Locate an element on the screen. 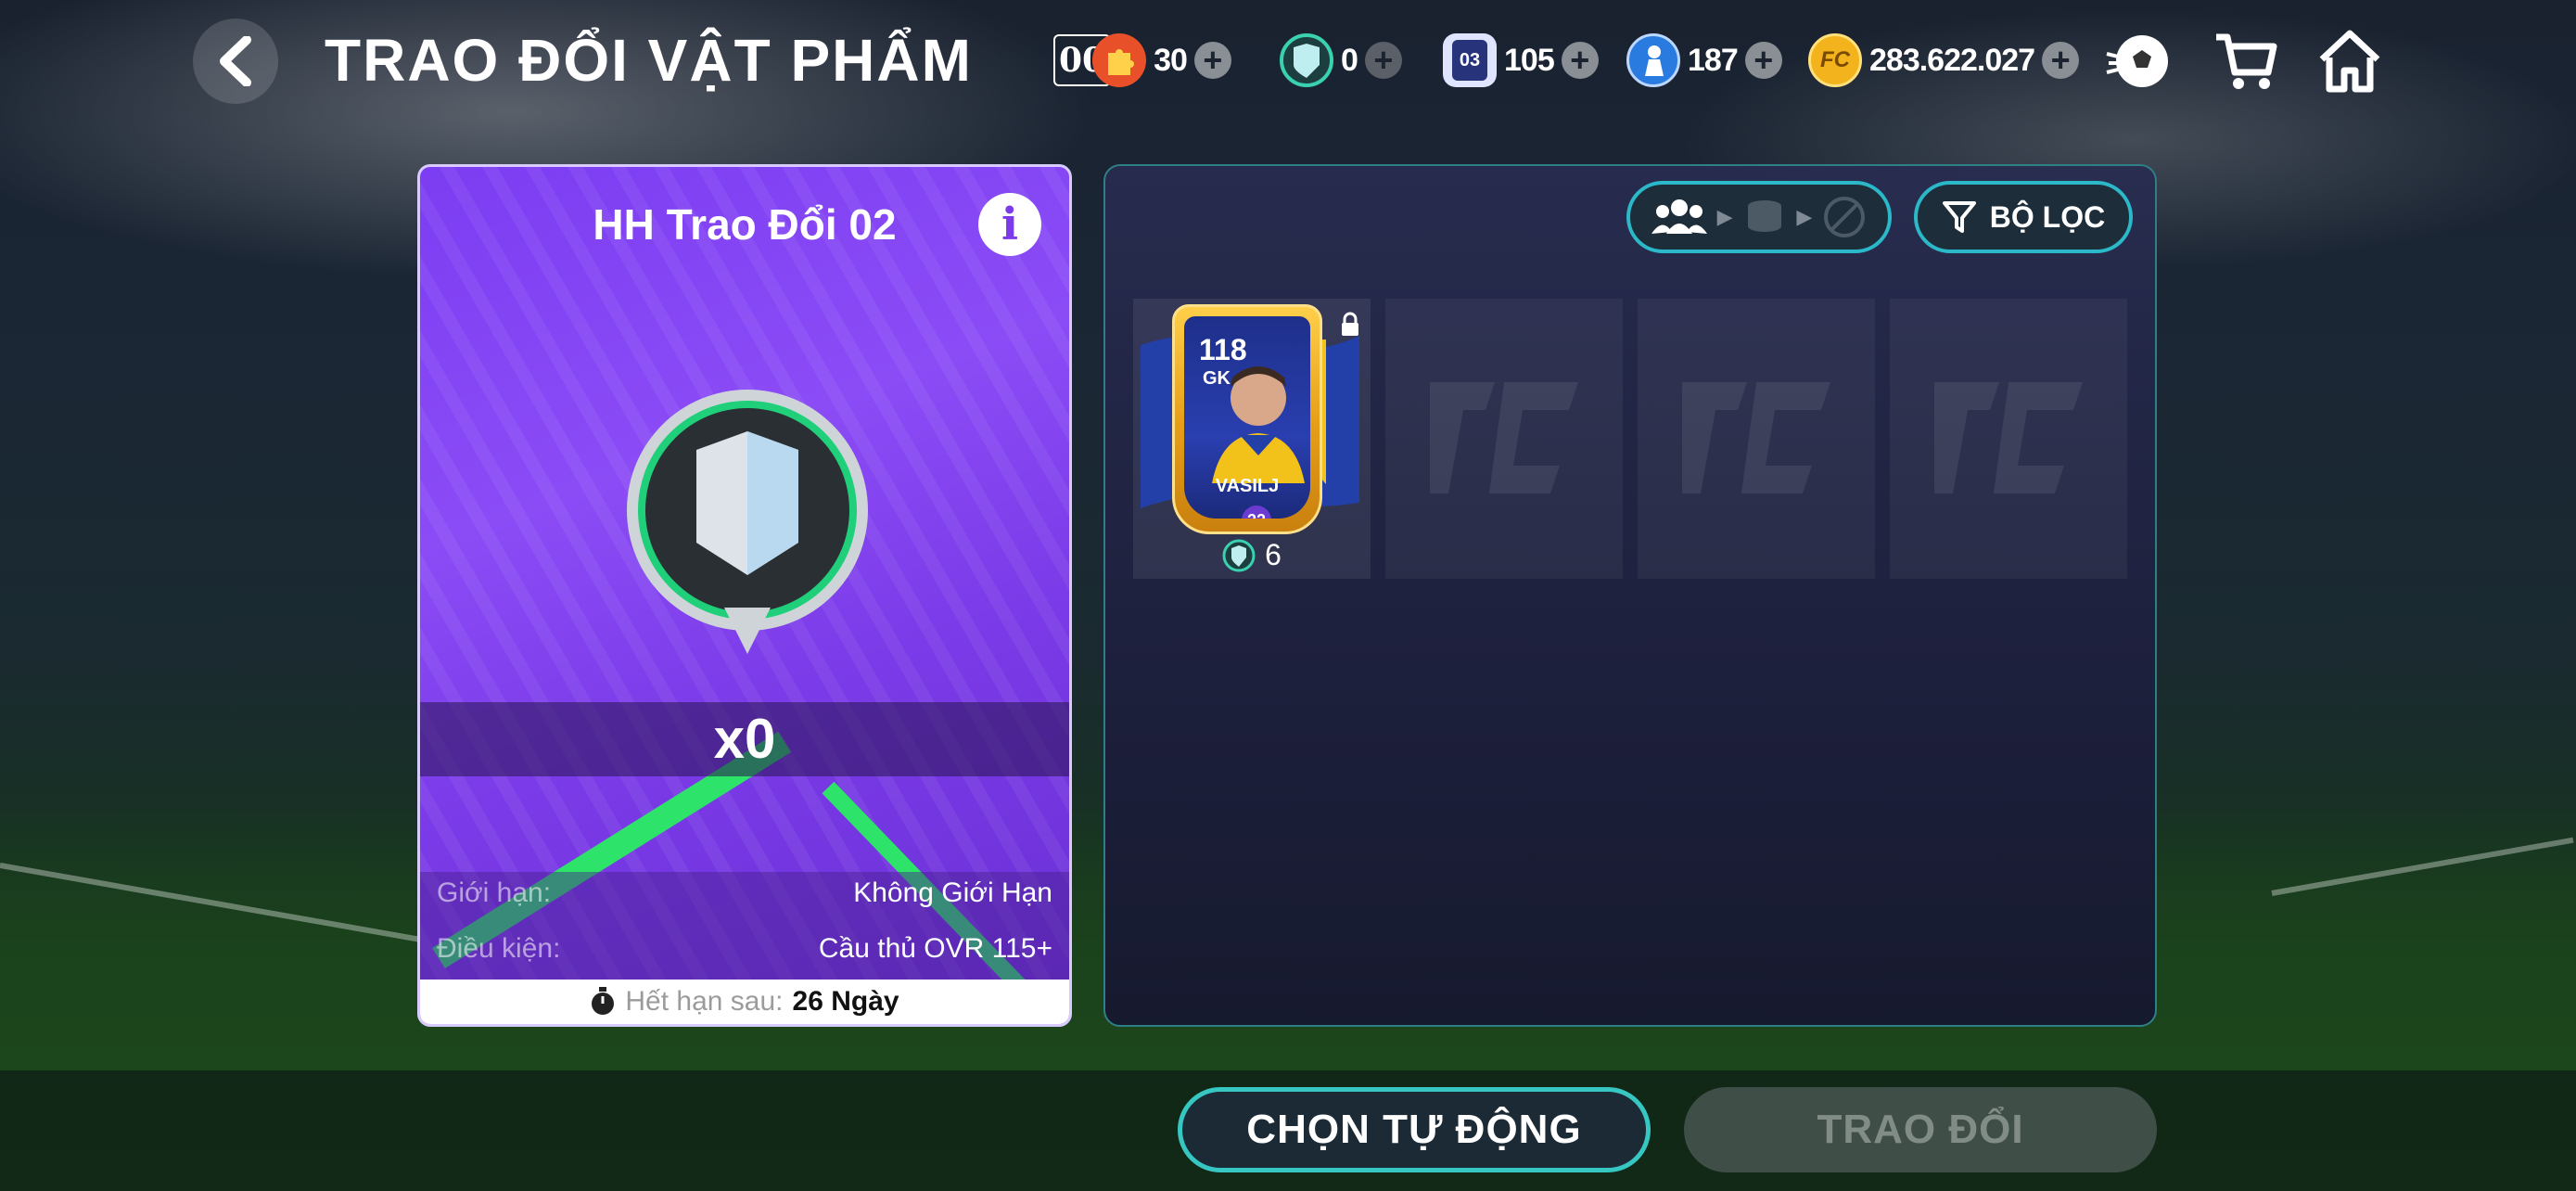 The height and width of the screenshot is (1191, 2576). expiry-label: Hết hạn sau: is located at coordinates (705, 1001).